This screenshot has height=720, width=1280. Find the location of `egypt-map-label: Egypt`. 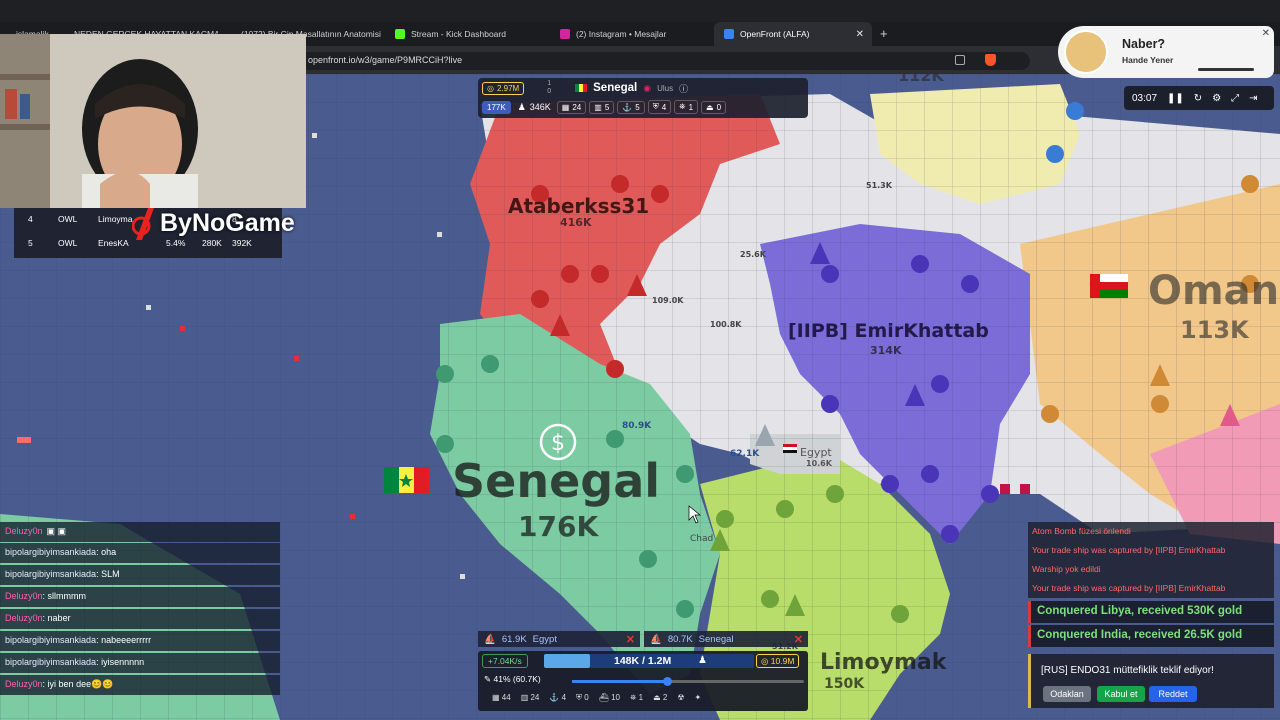

egypt-map-label: Egypt is located at coordinates (816, 452).